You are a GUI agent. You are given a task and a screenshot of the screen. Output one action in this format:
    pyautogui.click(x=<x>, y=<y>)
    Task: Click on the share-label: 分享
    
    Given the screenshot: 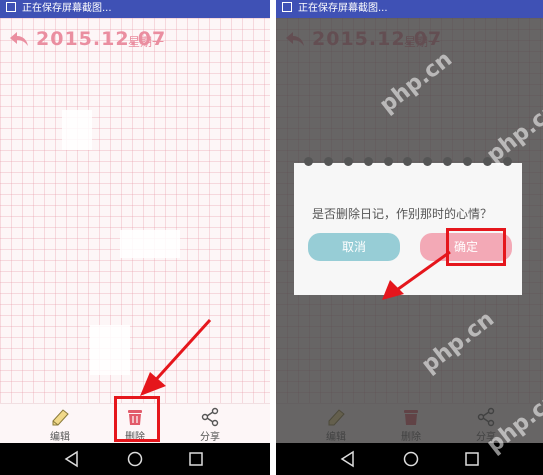 What is the action you would take?
    pyautogui.click(x=210, y=437)
    